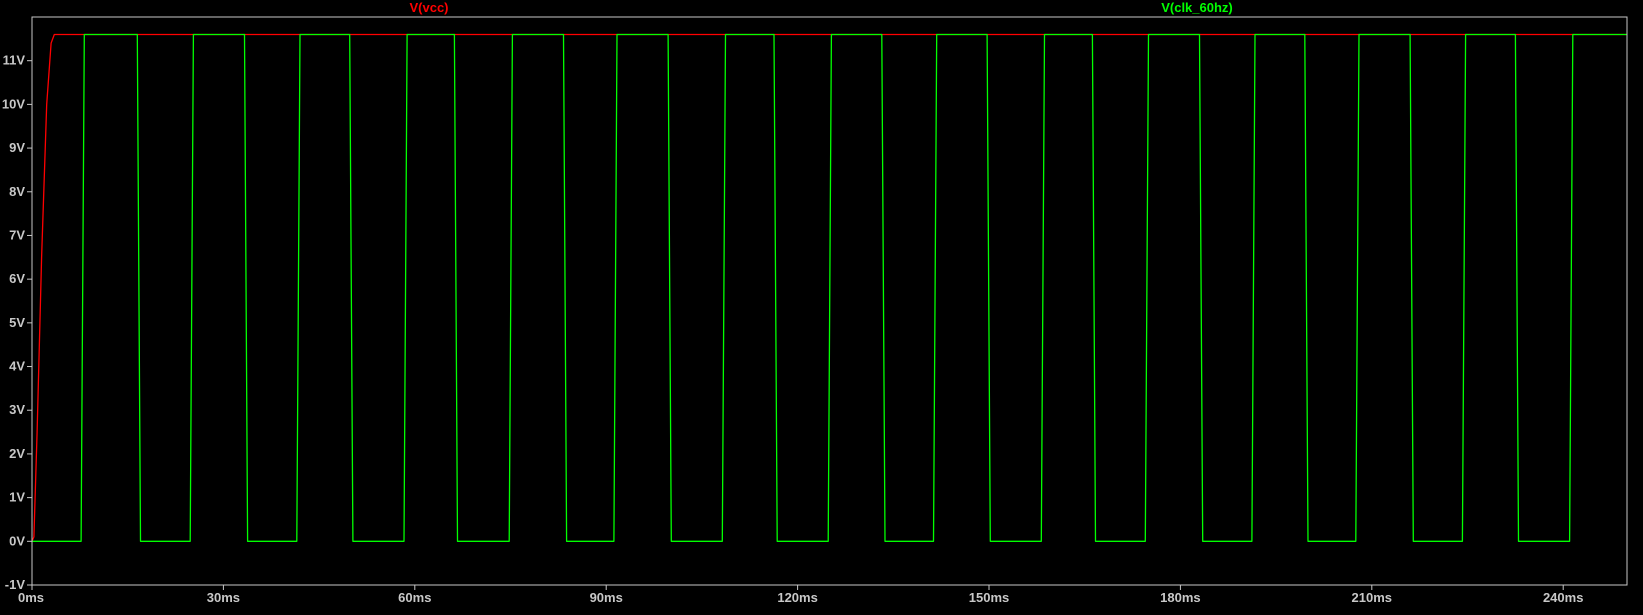 The width and height of the screenshot is (1643, 615). Describe the element at coordinates (428, 7) in the screenshot. I see `trace-label-vcc: V(vcc)` at that location.